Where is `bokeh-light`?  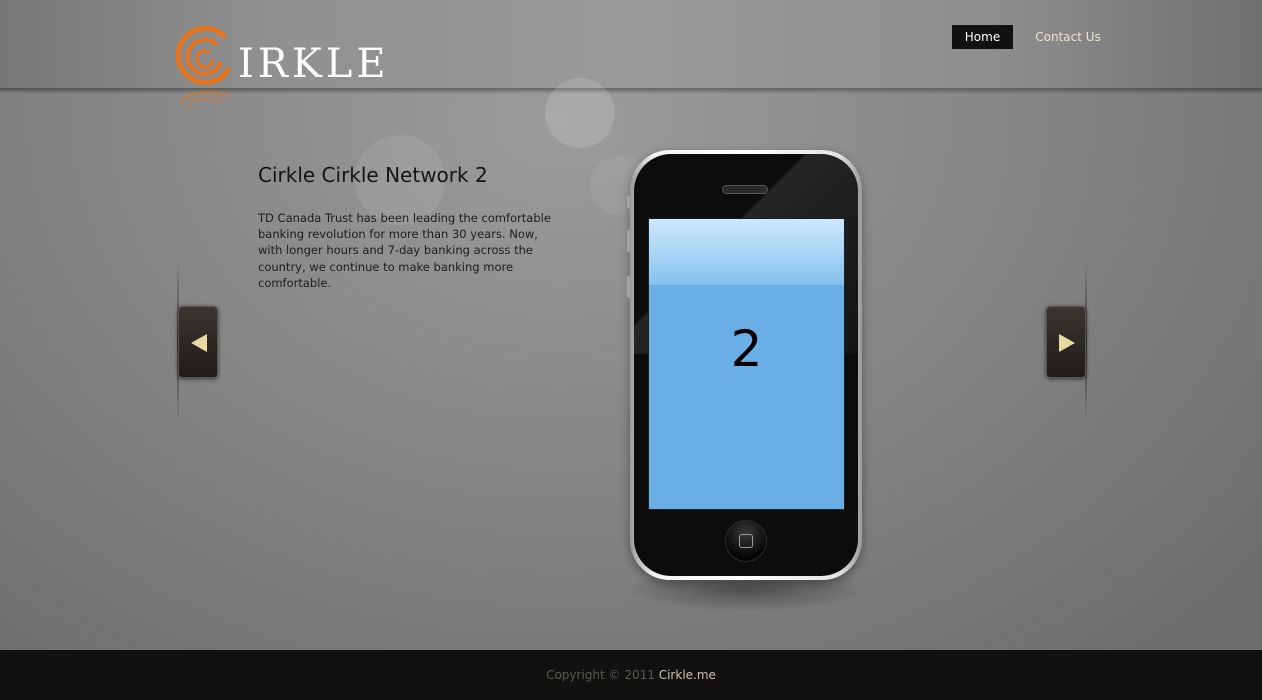
bokeh-light is located at coordinates (580, 113).